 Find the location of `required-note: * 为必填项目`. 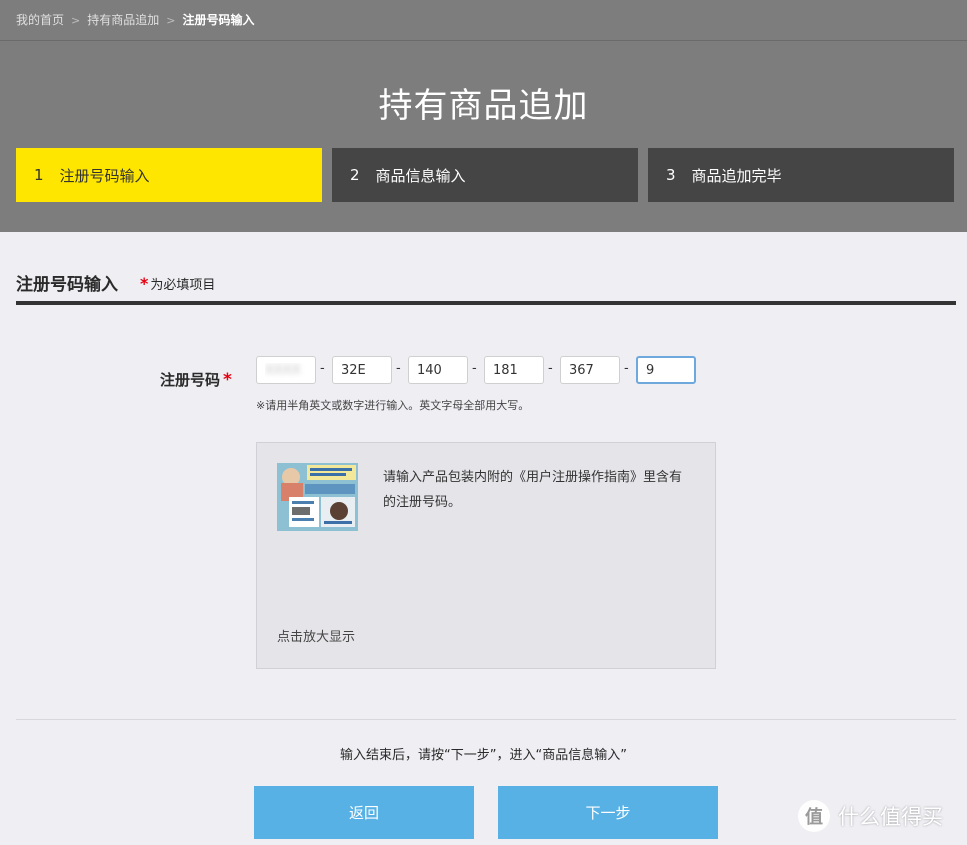

required-note: * 为必填项目 is located at coordinates (177, 283).